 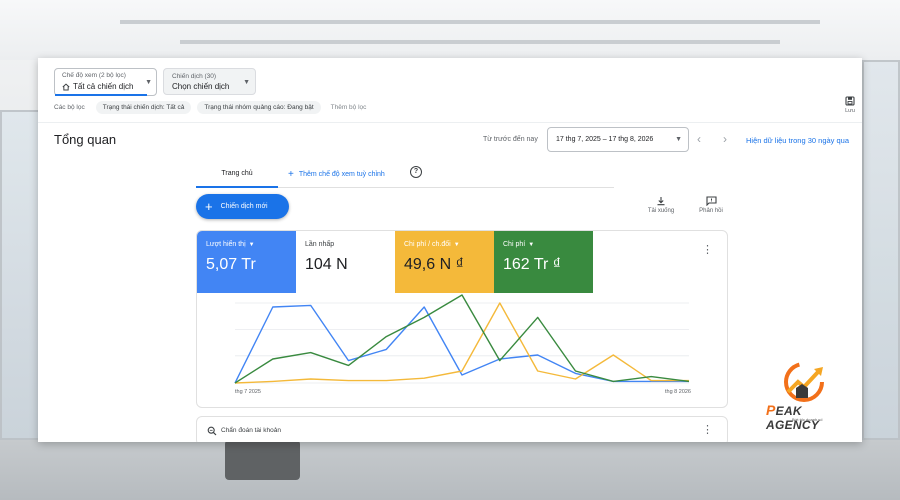 I want to click on x-axis-start-label: thg 7 2025, so click(x=248, y=392).